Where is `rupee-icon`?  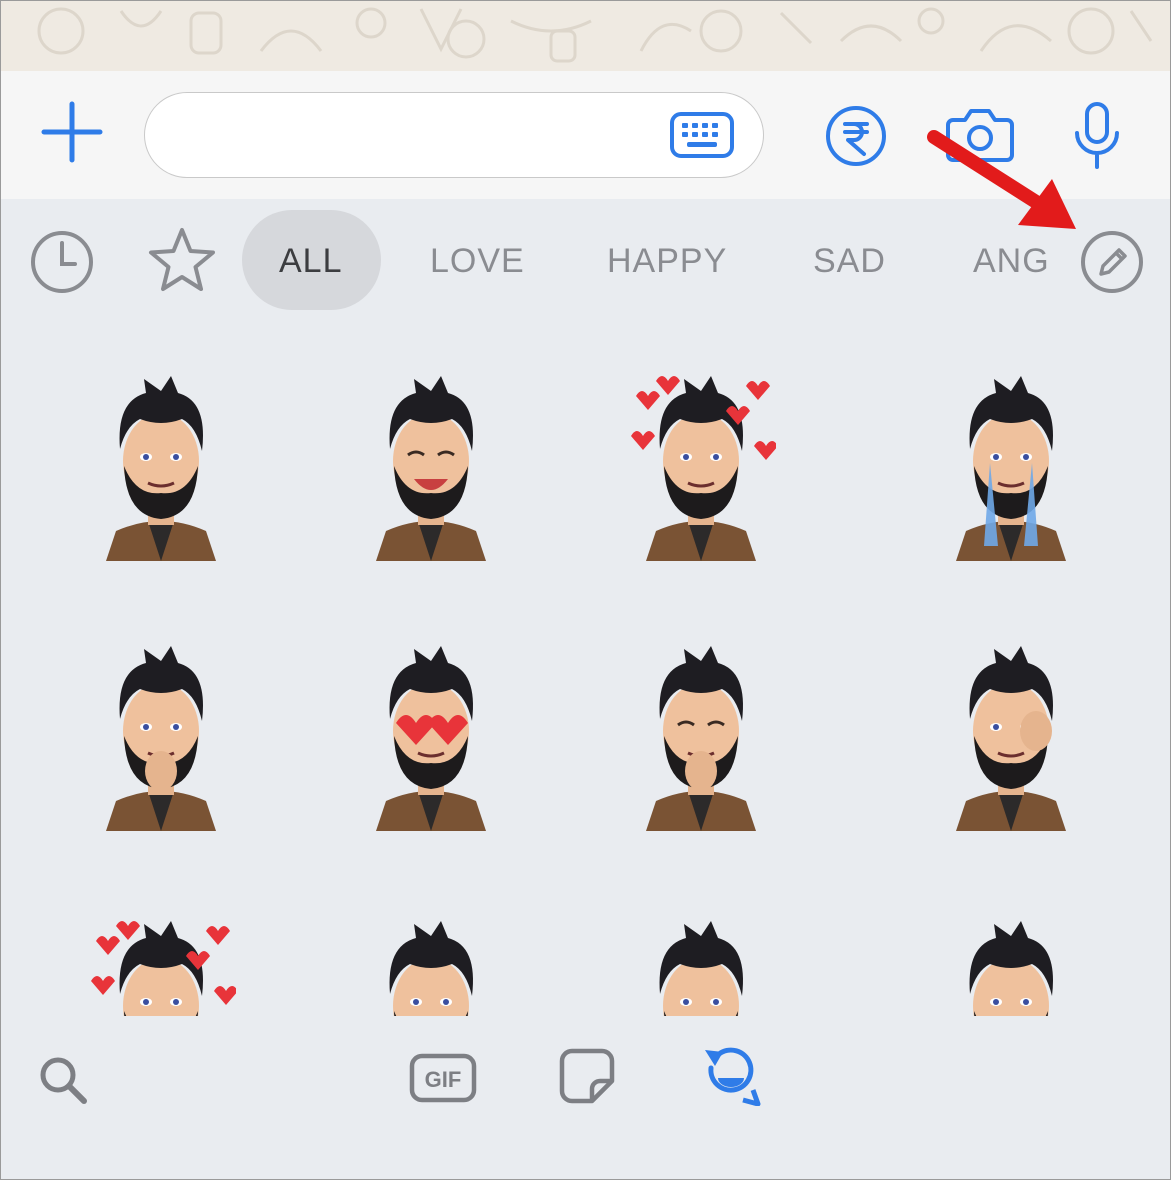 rupee-icon is located at coordinates (856, 136).